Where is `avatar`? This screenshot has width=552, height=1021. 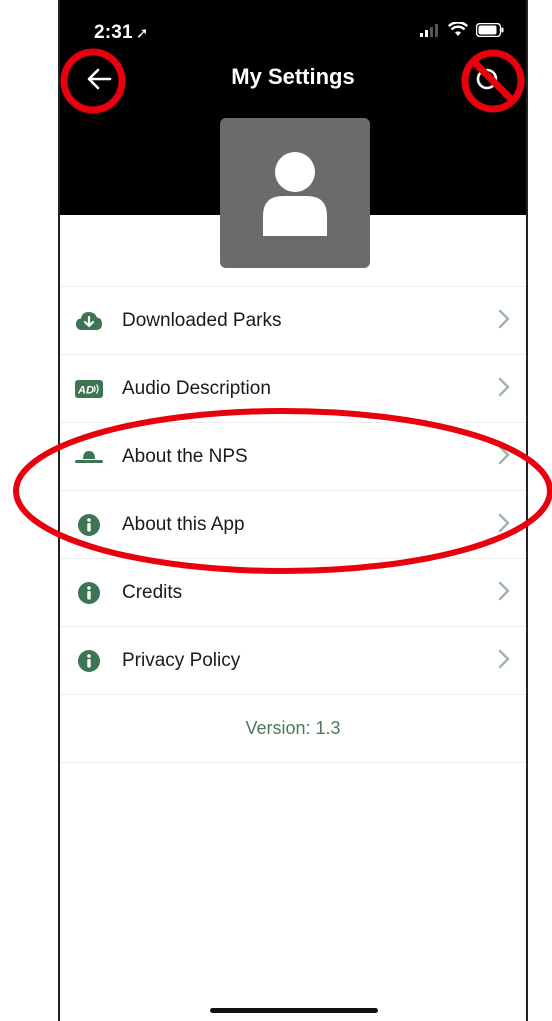 avatar is located at coordinates (295, 193).